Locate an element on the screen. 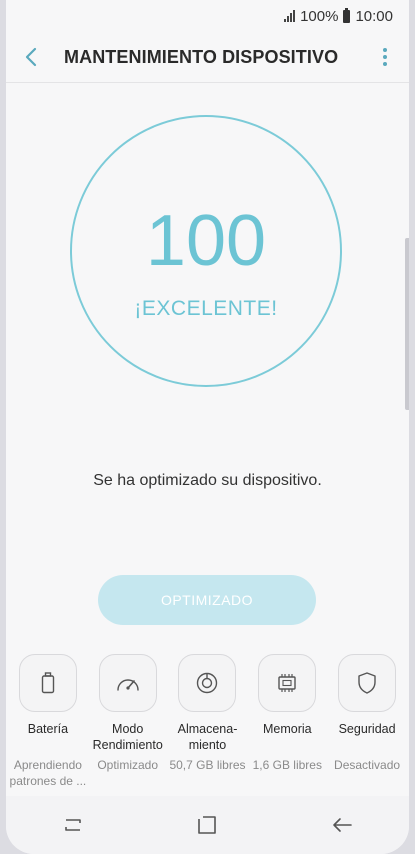  recents-button is located at coordinates (73, 825).